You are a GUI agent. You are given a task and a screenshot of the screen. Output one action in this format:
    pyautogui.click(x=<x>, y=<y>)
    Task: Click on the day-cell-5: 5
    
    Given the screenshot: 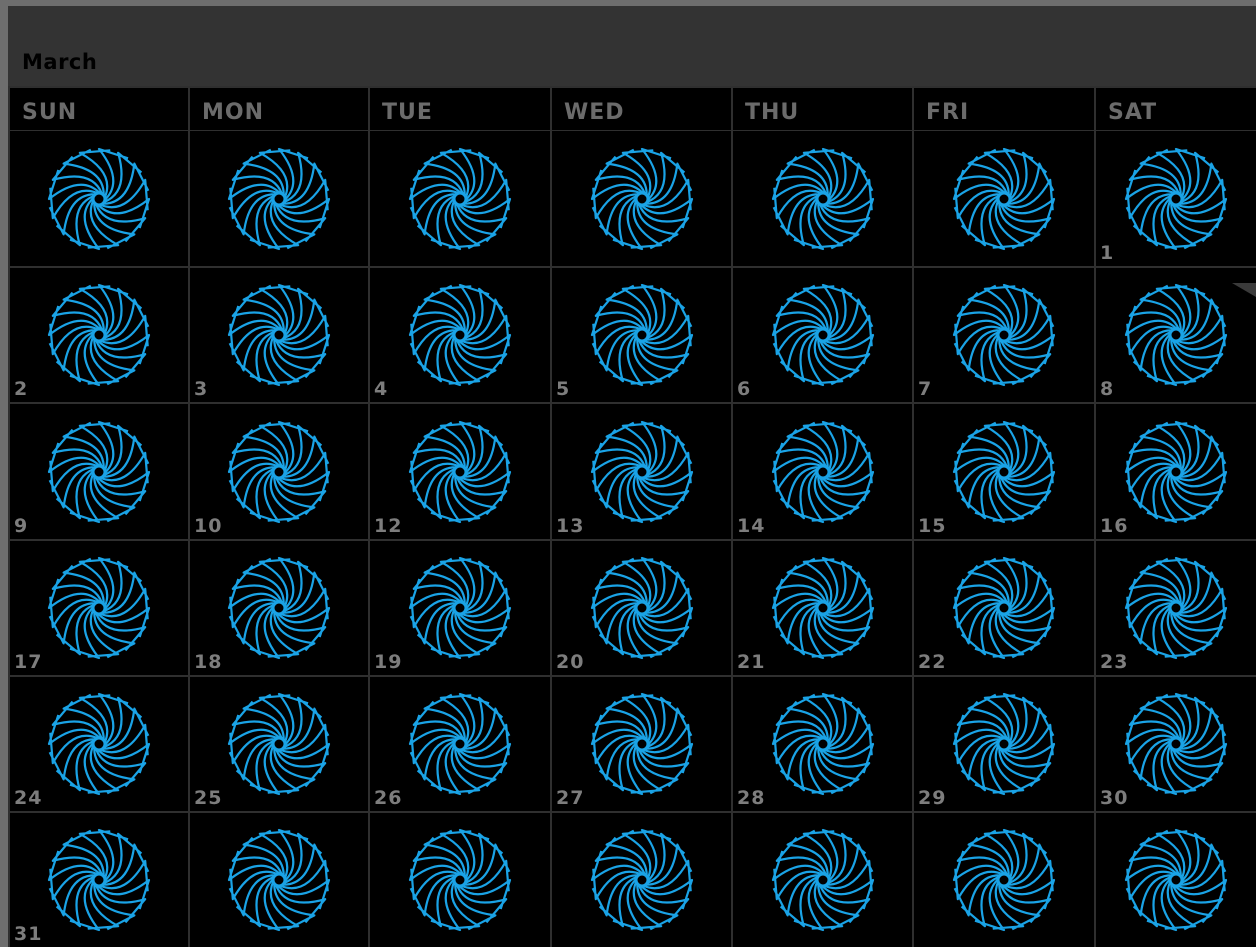 What is the action you would take?
    pyautogui.click(x=641, y=335)
    